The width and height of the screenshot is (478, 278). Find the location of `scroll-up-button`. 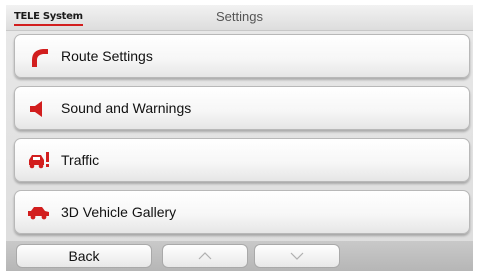

scroll-up-button is located at coordinates (205, 256).